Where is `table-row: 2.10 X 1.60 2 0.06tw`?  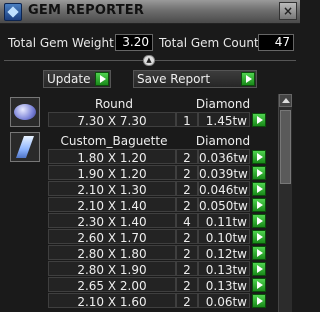 table-row: 2.10 X 1.60 2 0.06tw is located at coordinates (159, 301).